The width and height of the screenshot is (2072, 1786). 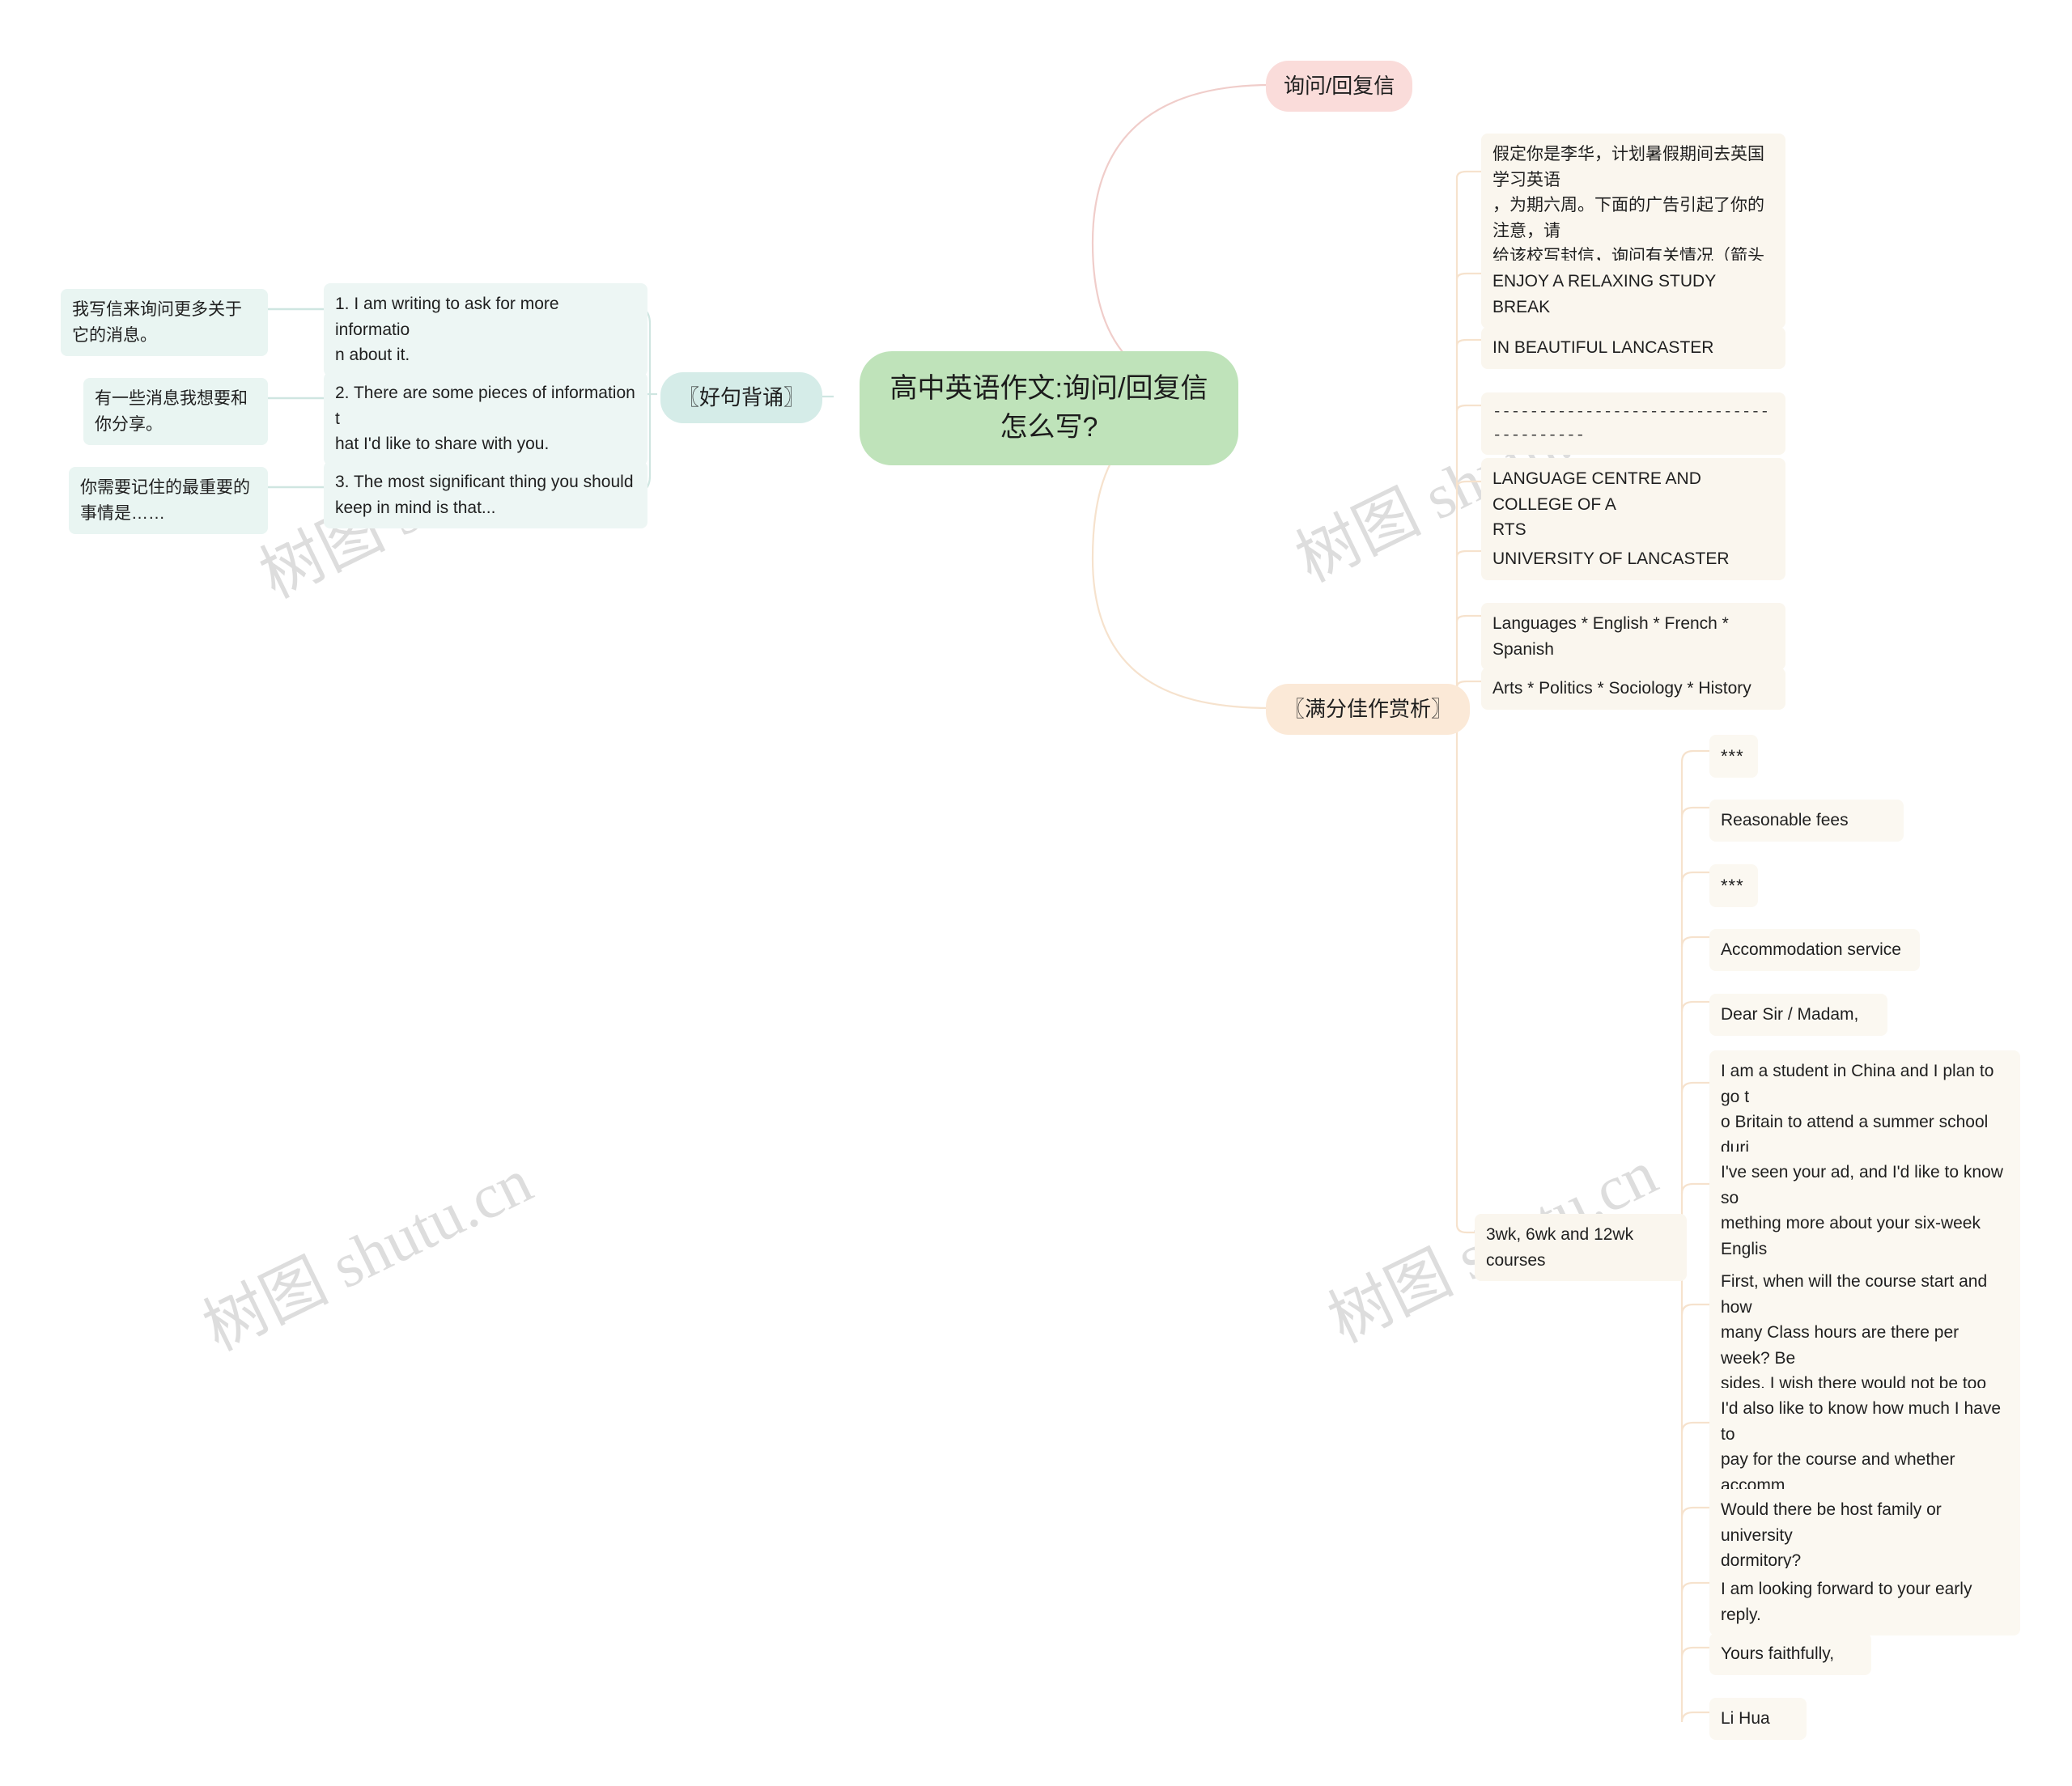 I want to click on list-item: Reasonable fees, so click(x=1806, y=821).